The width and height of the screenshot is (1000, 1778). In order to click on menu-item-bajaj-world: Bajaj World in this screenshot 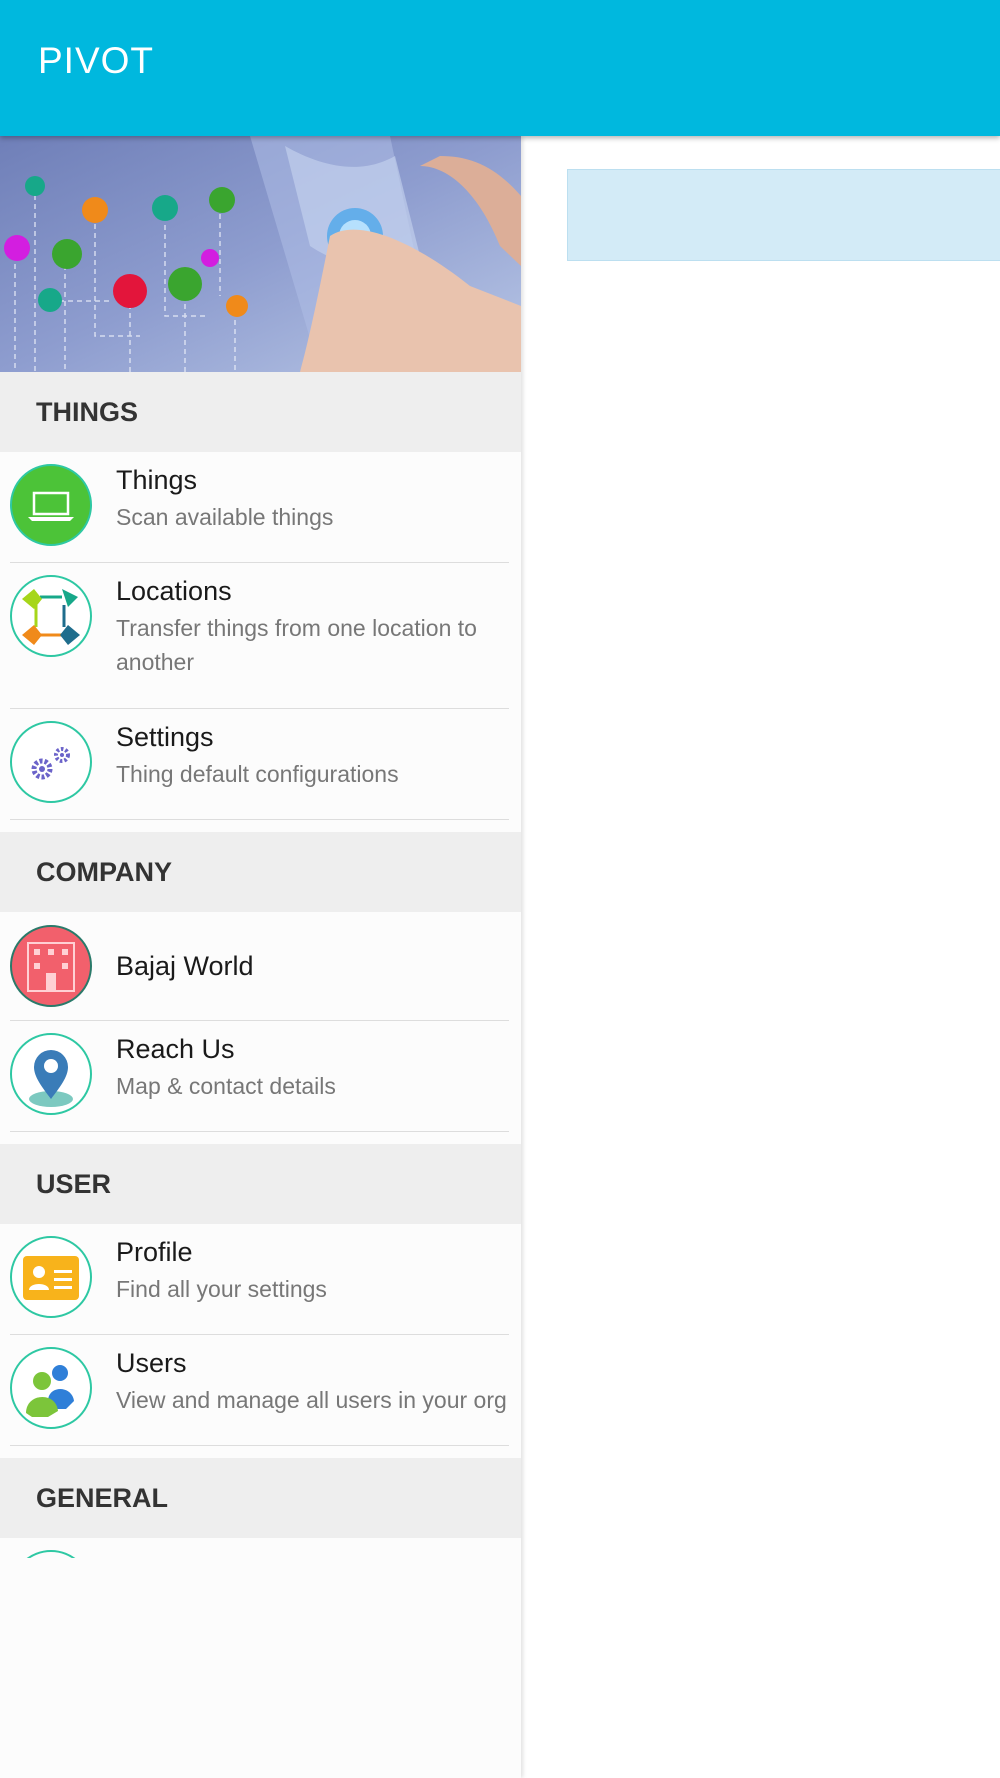, I will do `click(259, 966)`.